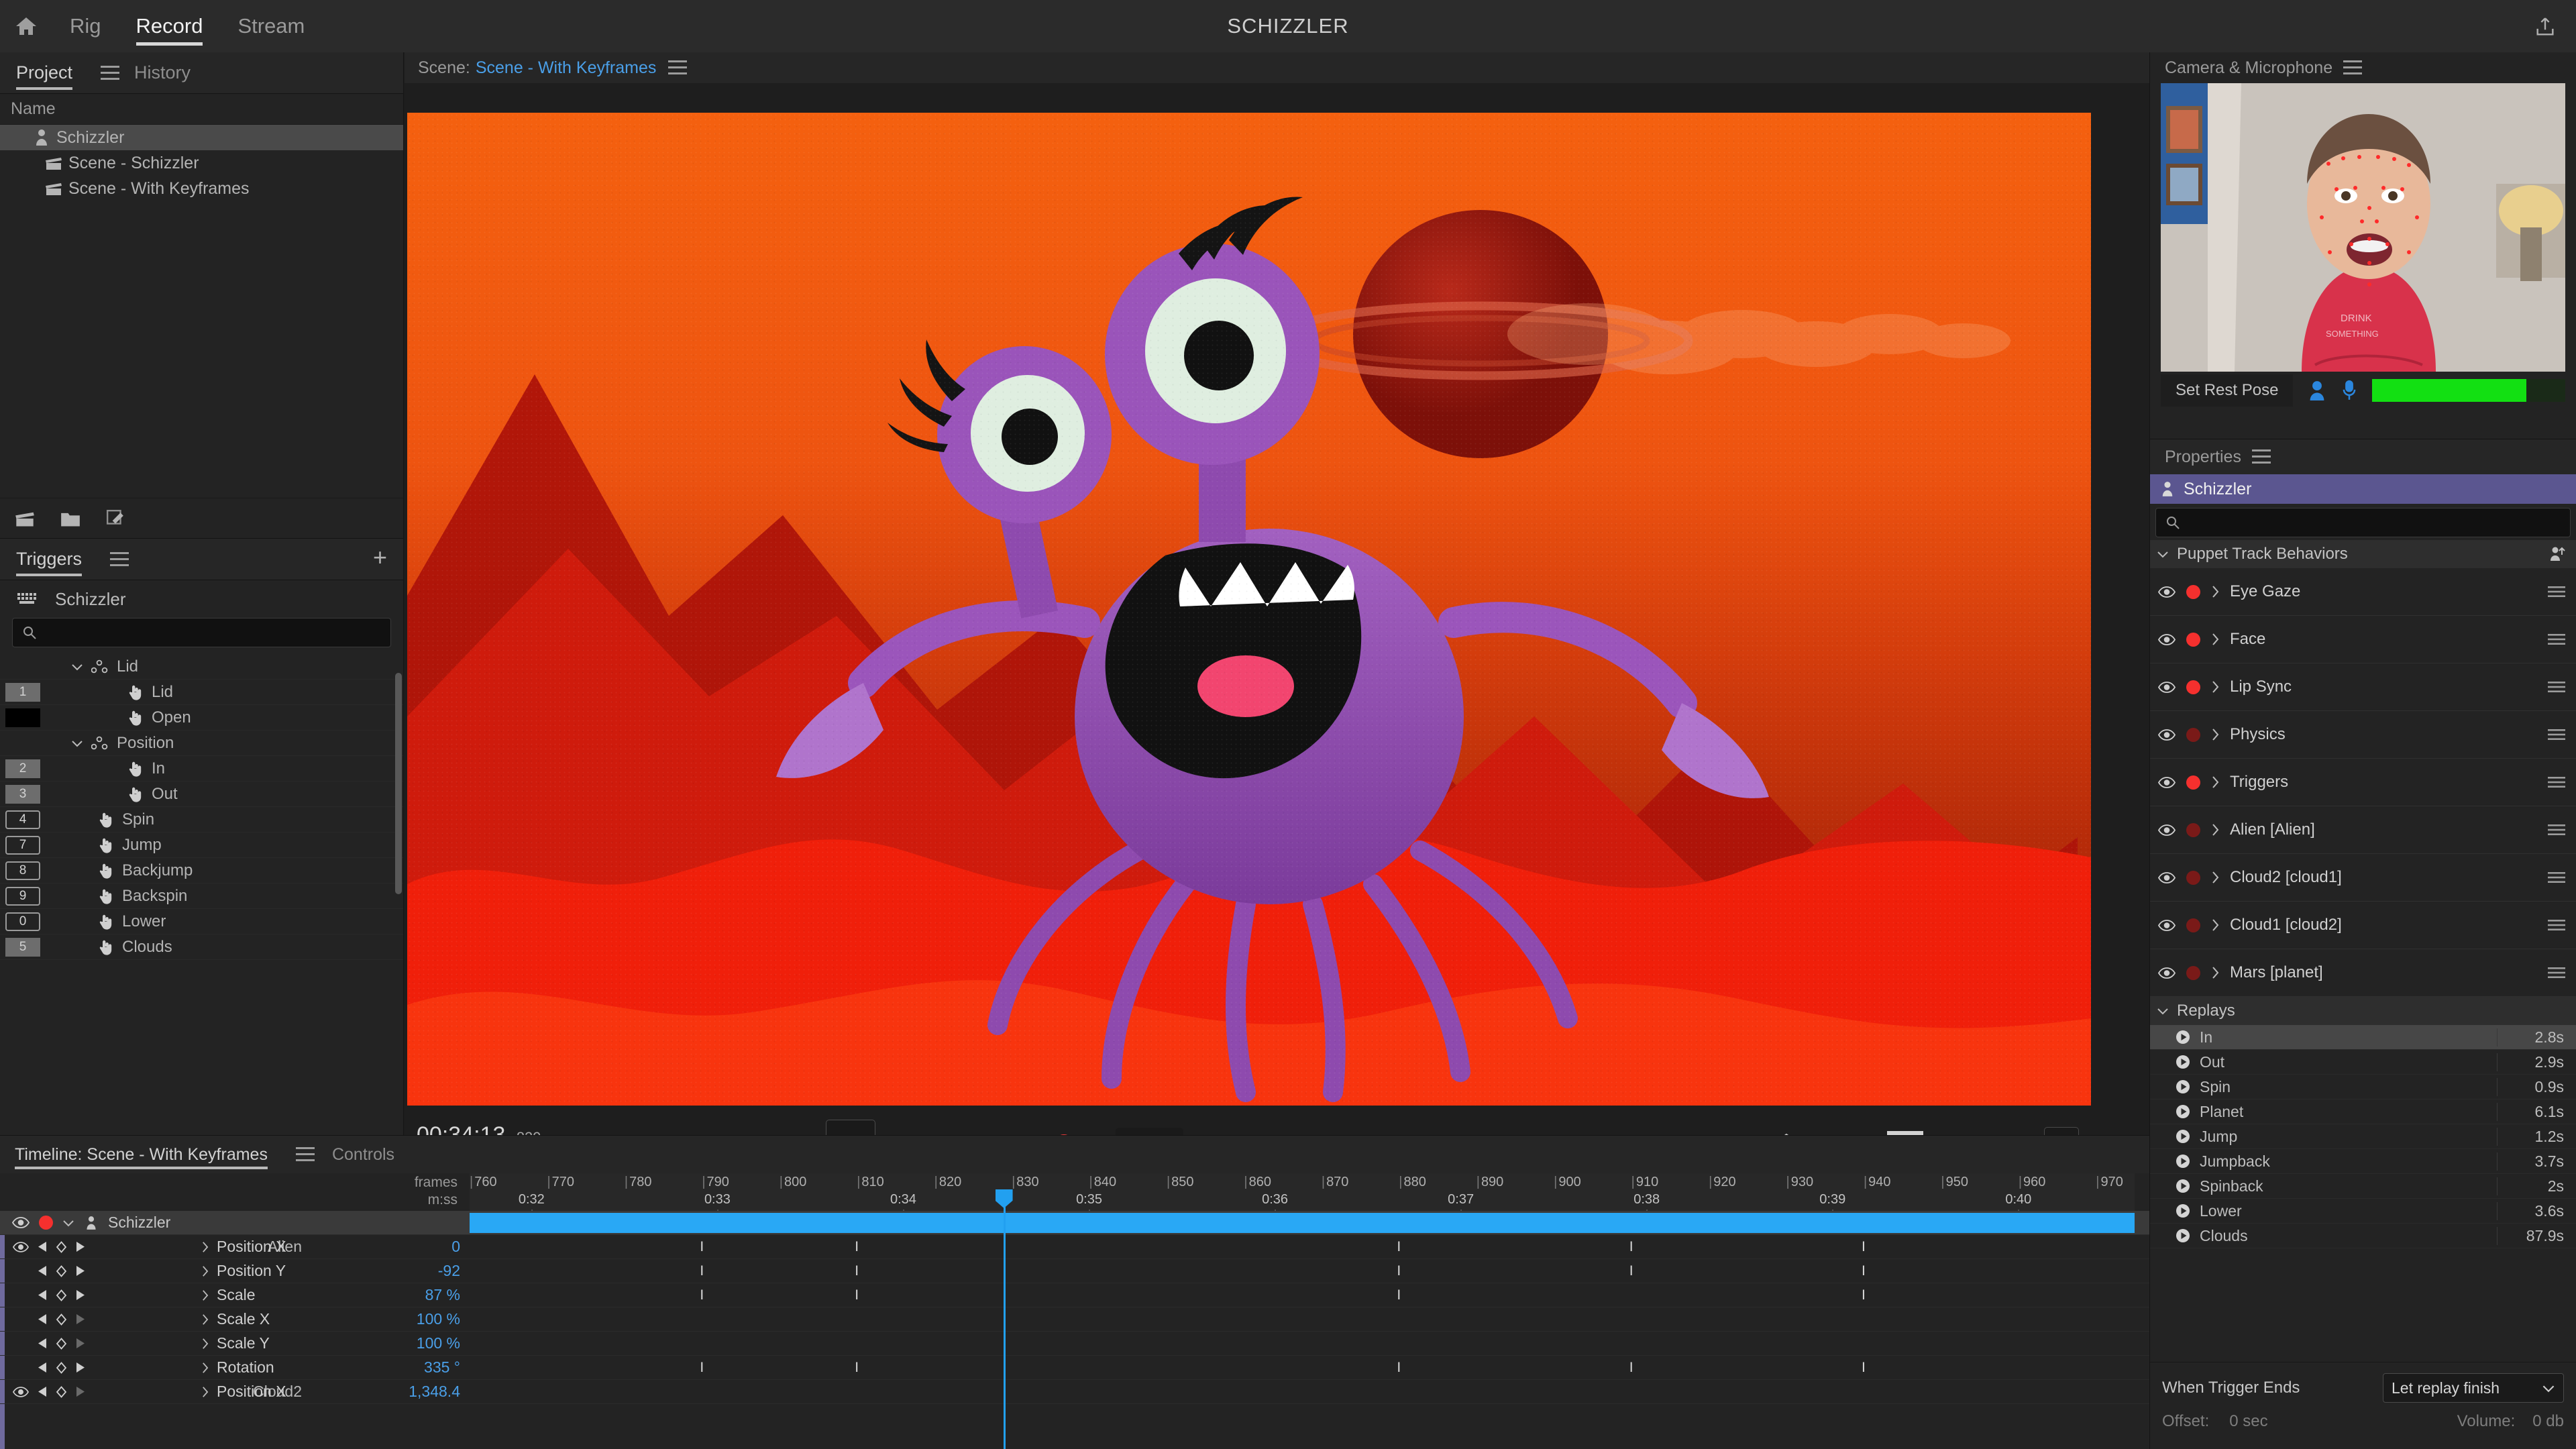  What do you see at coordinates (201, 820) in the screenshot?
I see `trigger-row: 4 Spin` at bounding box center [201, 820].